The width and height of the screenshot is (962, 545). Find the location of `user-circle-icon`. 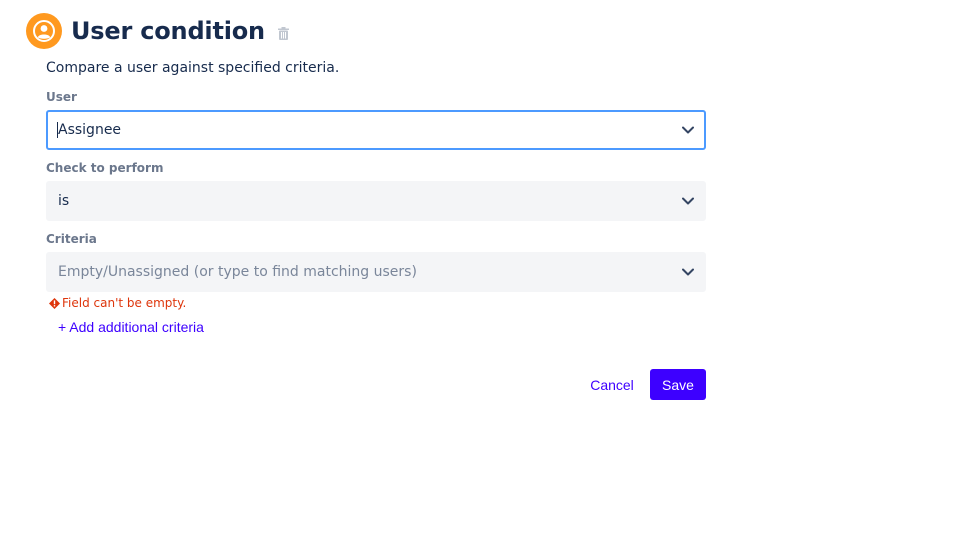

user-circle-icon is located at coordinates (44, 31).